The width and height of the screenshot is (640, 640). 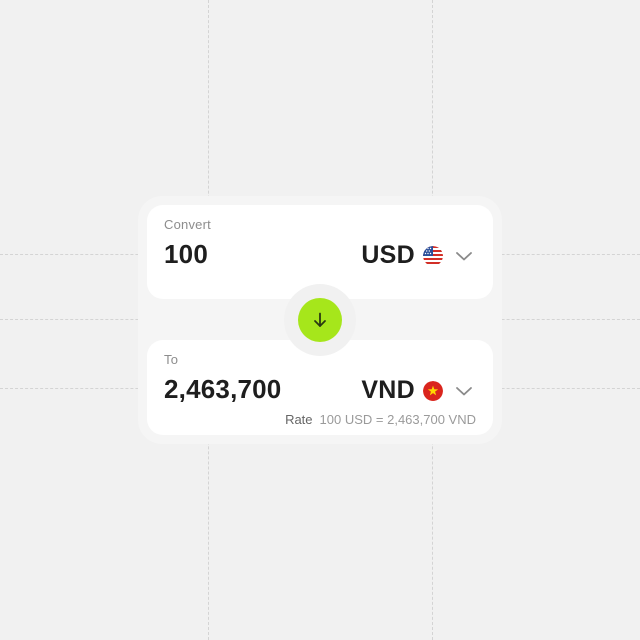 What do you see at coordinates (397, 419) in the screenshot?
I see `rate-value: 100 USD = 2,463,700 VND` at bounding box center [397, 419].